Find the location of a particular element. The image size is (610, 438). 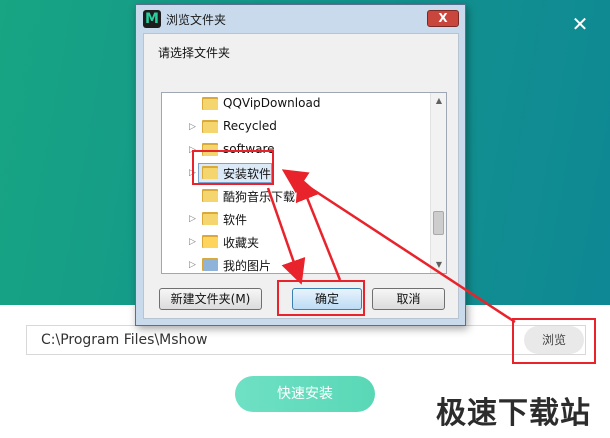

scroll-down-arrow-icon: ▼ is located at coordinates (438, 265).